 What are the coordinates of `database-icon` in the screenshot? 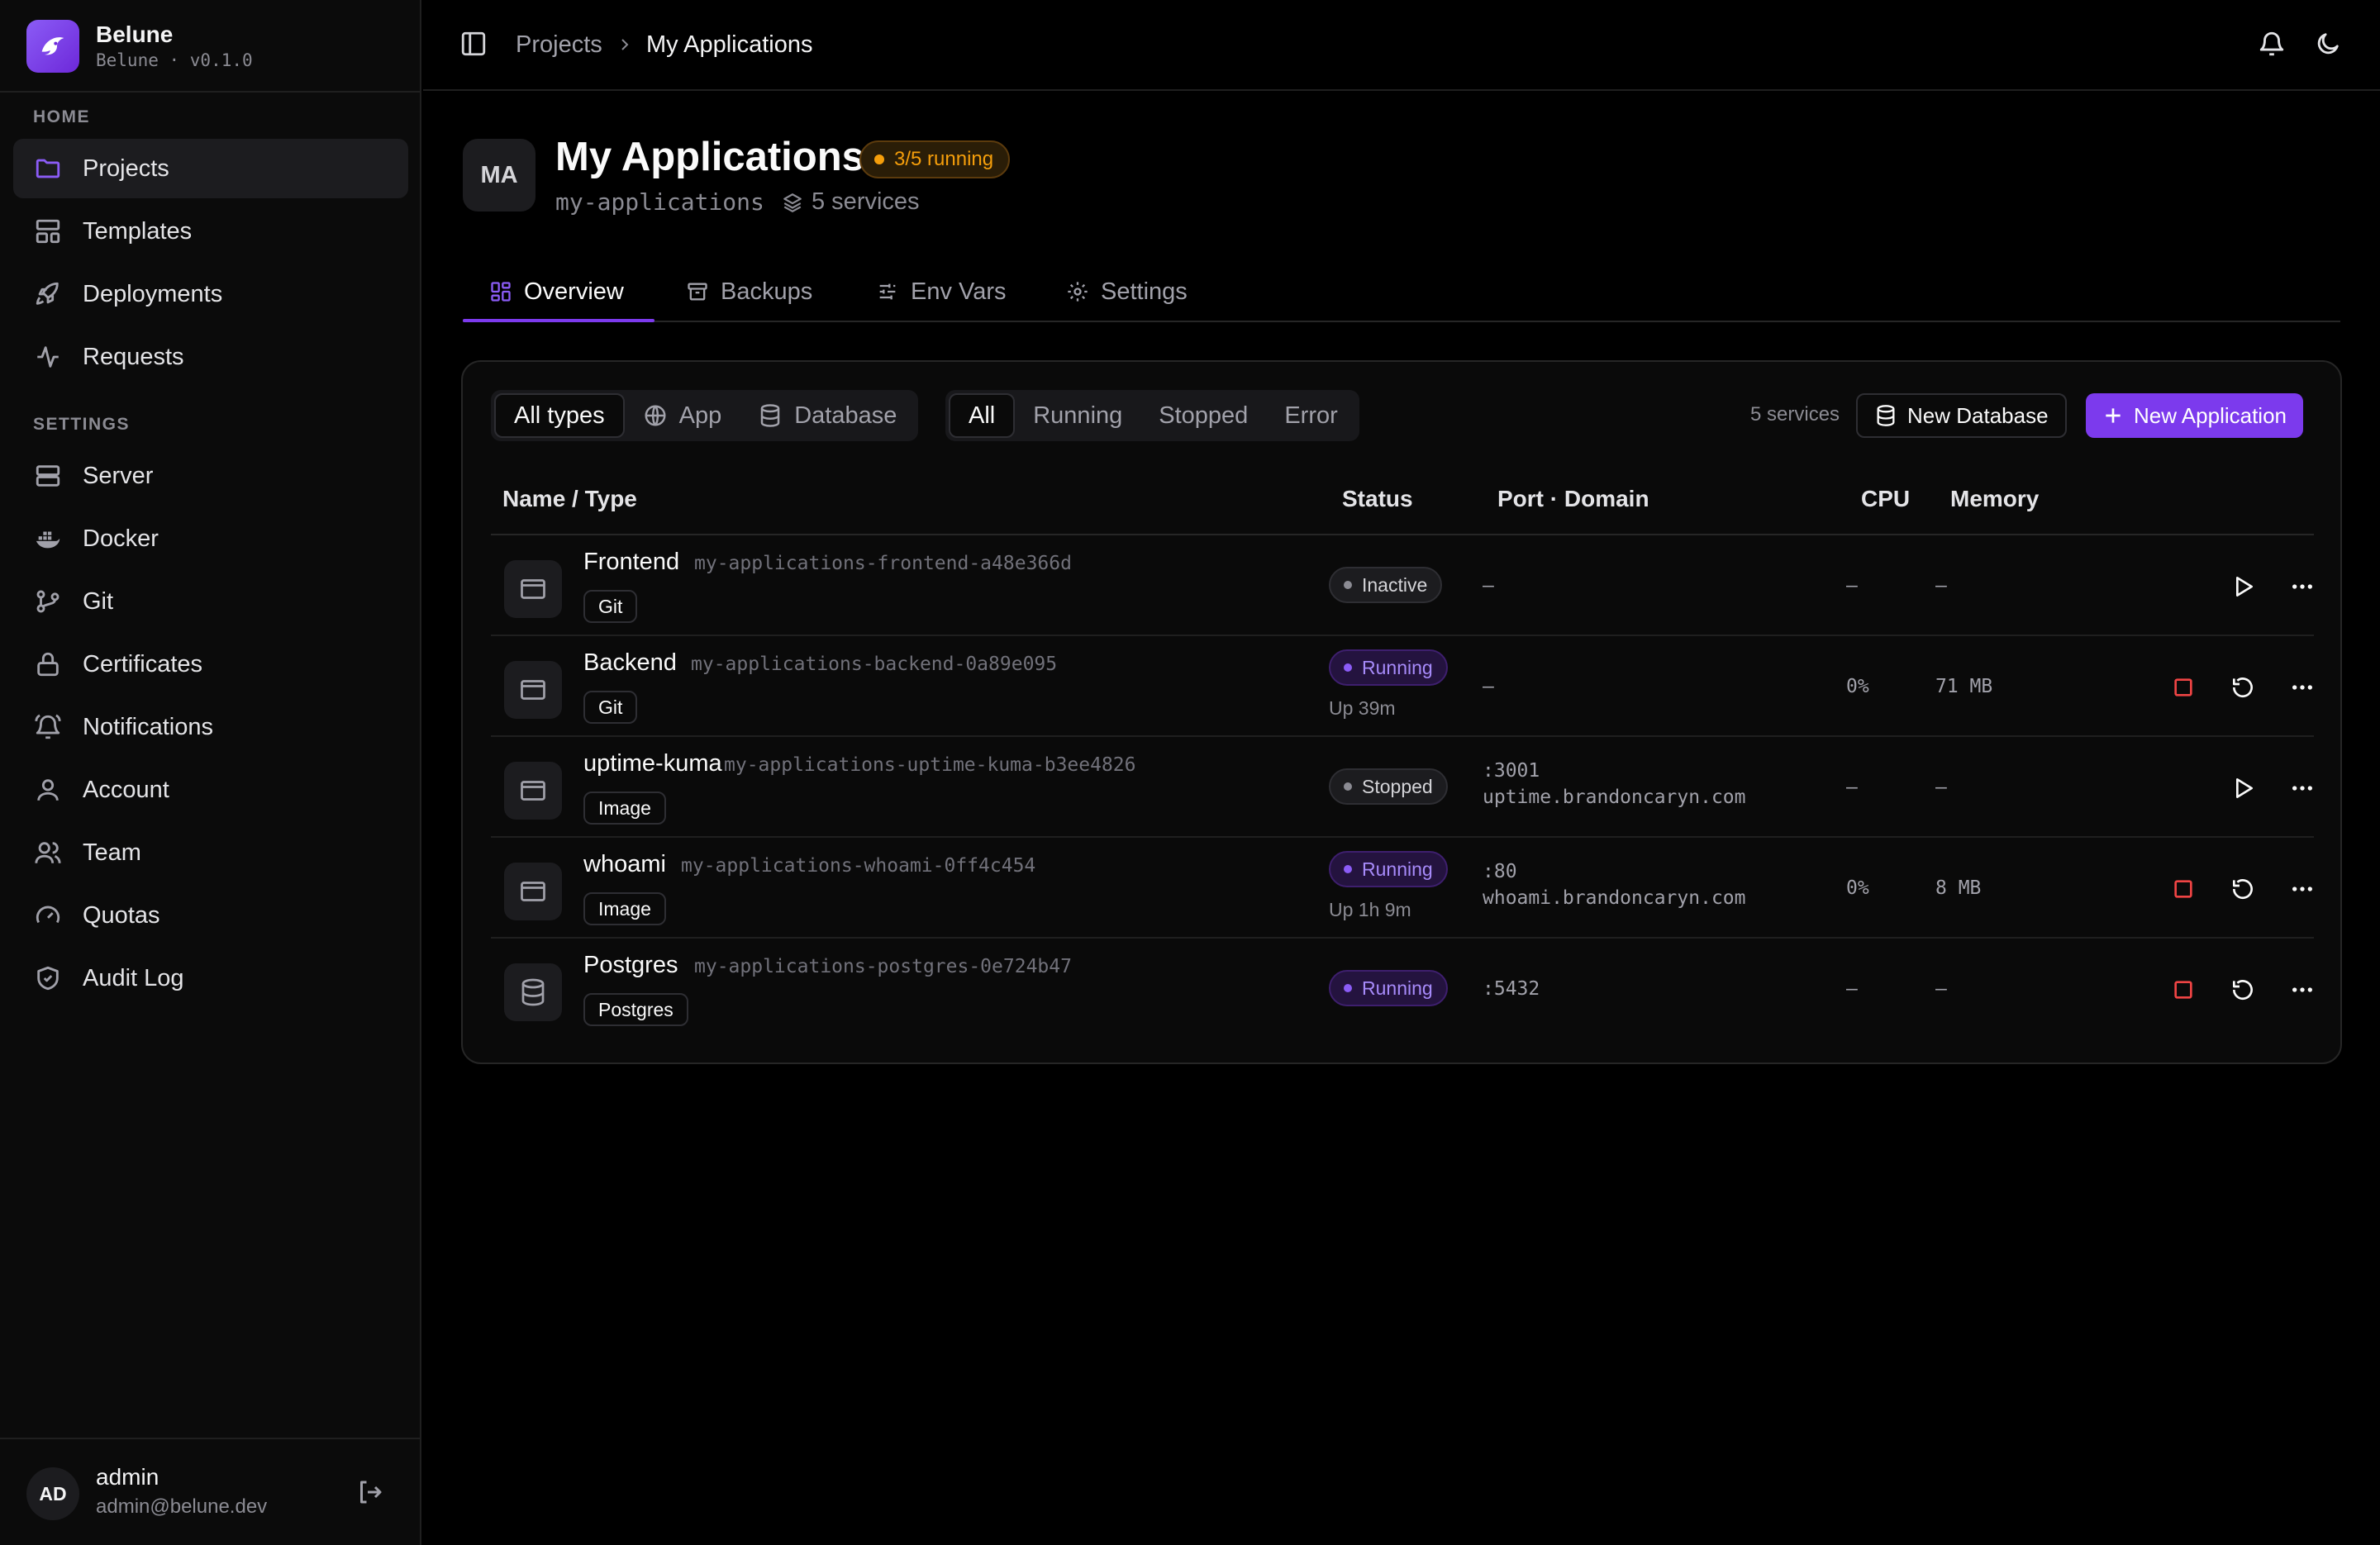 It's located at (533, 992).